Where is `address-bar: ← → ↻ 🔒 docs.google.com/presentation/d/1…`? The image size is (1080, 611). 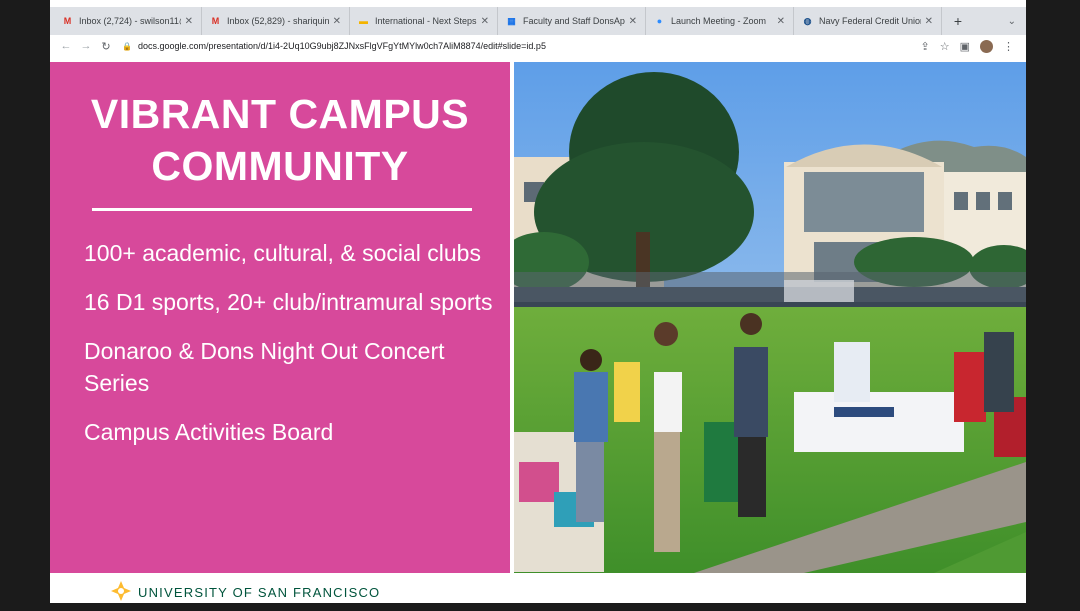 address-bar: ← → ↻ 🔒 docs.google.com/presentation/d/1… is located at coordinates (538, 46).